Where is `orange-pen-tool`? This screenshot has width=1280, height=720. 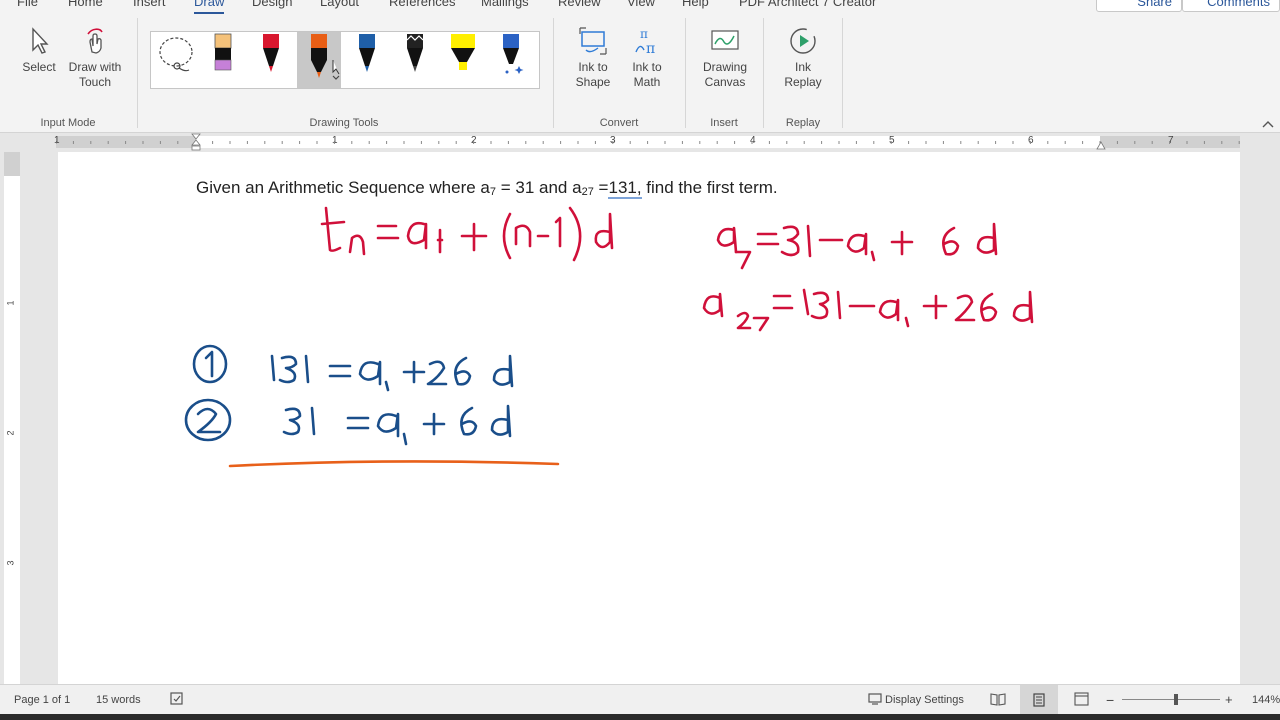 orange-pen-tool is located at coordinates (319, 60).